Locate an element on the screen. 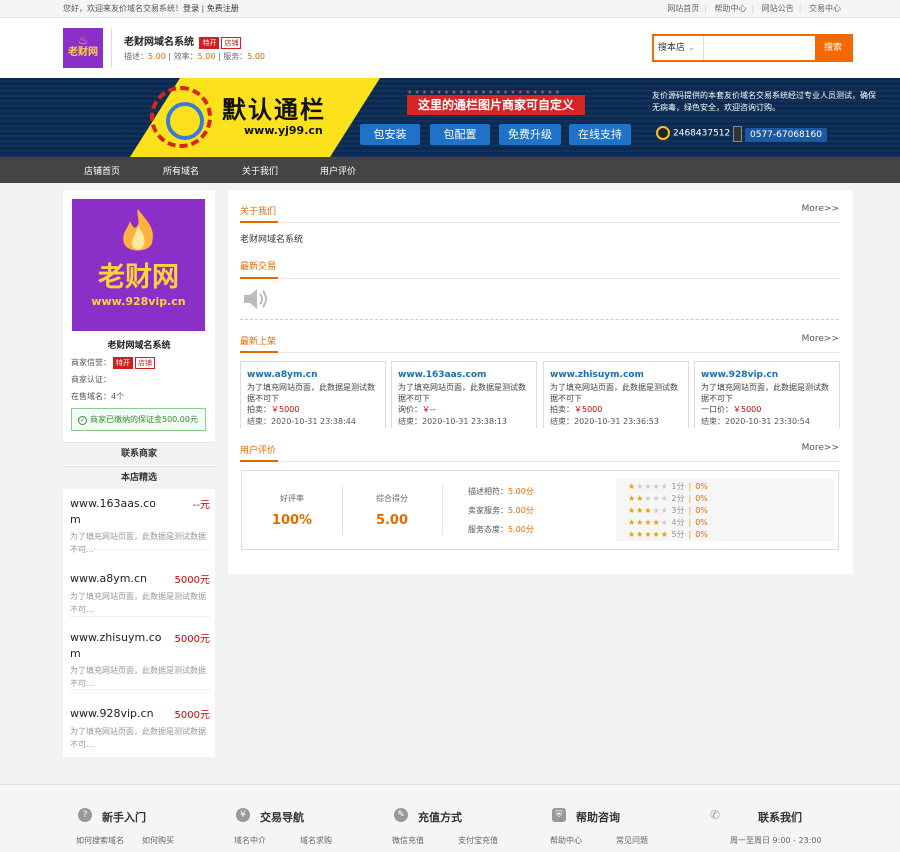  register-link: 免费注册 is located at coordinates (223, 8).